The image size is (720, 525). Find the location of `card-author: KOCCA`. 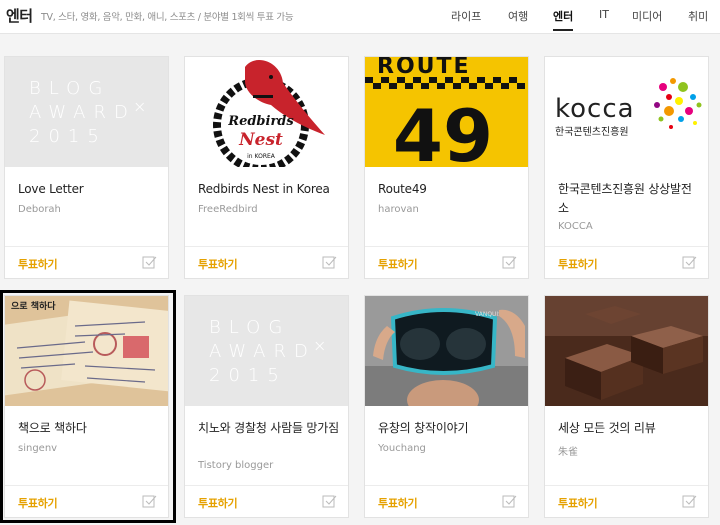

card-author: KOCCA is located at coordinates (575, 226).